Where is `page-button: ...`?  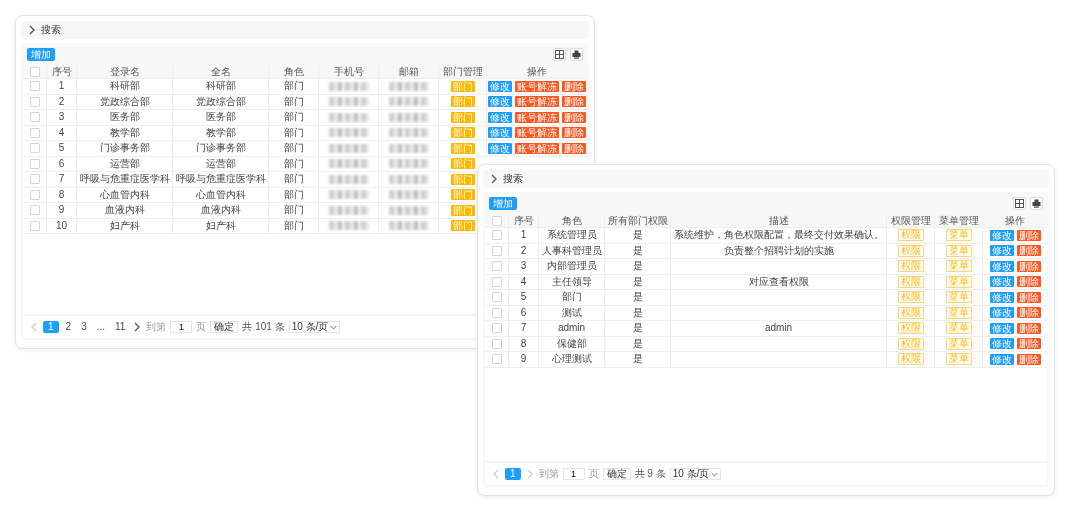
page-button: ... is located at coordinates (101, 327).